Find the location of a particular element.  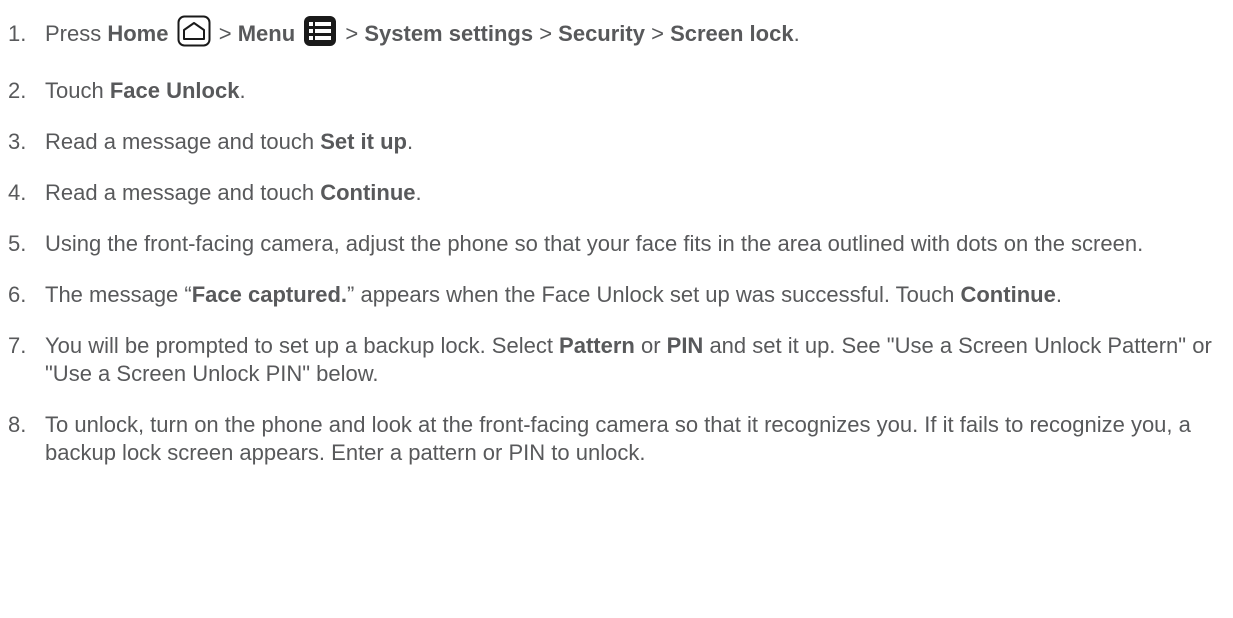

face-unlock-label: Face Unlock is located at coordinates (174, 90).